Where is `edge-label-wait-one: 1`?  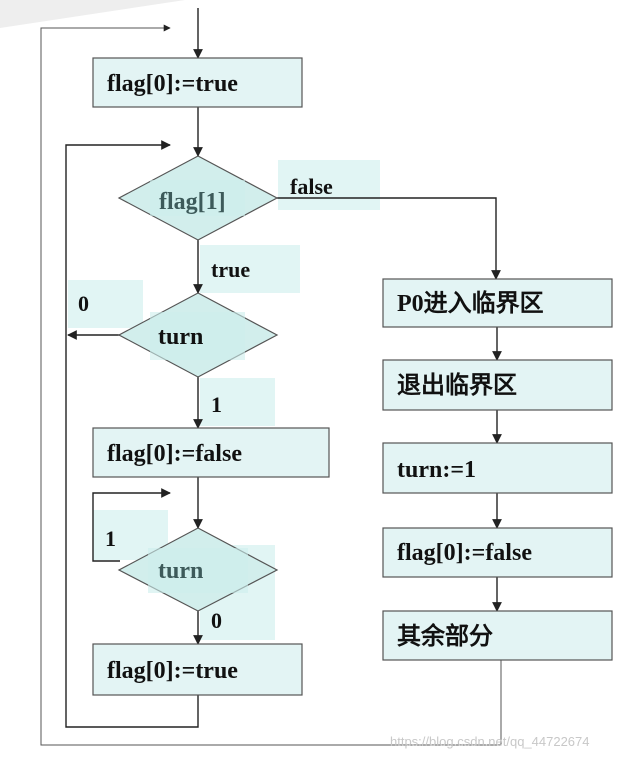
edge-label-wait-one: 1 is located at coordinates (110, 538).